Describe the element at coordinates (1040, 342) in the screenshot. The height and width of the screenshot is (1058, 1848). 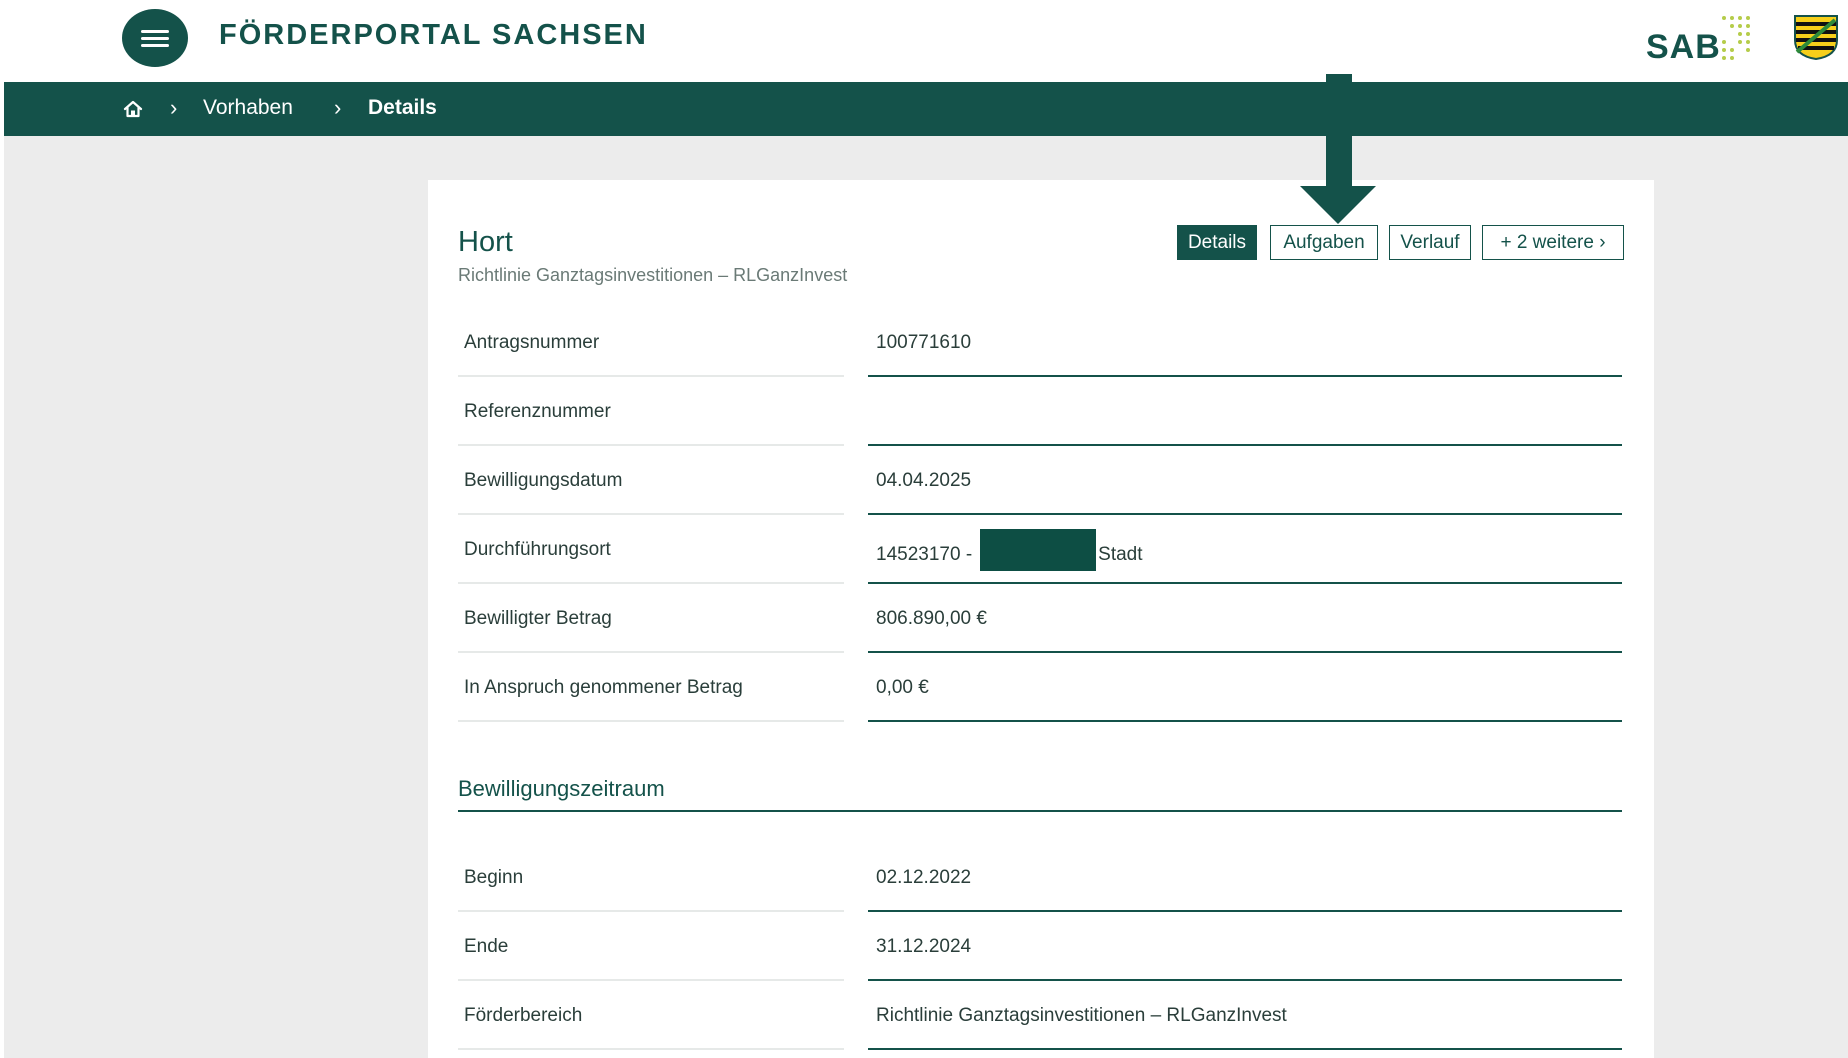
I see `detail-row-antragsnummer: Antragsnummer 100771610` at that location.